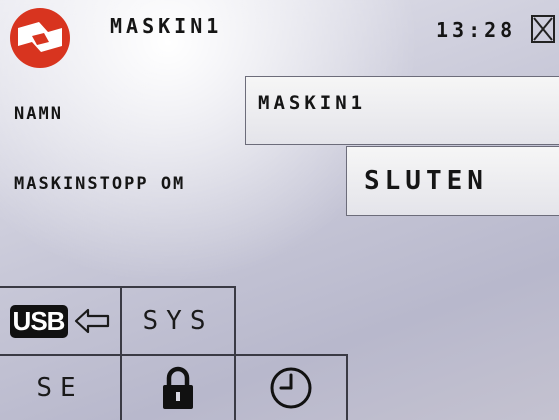 The image size is (559, 420). Describe the element at coordinates (166, 26) in the screenshot. I see `machine-title: MASKIN1` at that location.